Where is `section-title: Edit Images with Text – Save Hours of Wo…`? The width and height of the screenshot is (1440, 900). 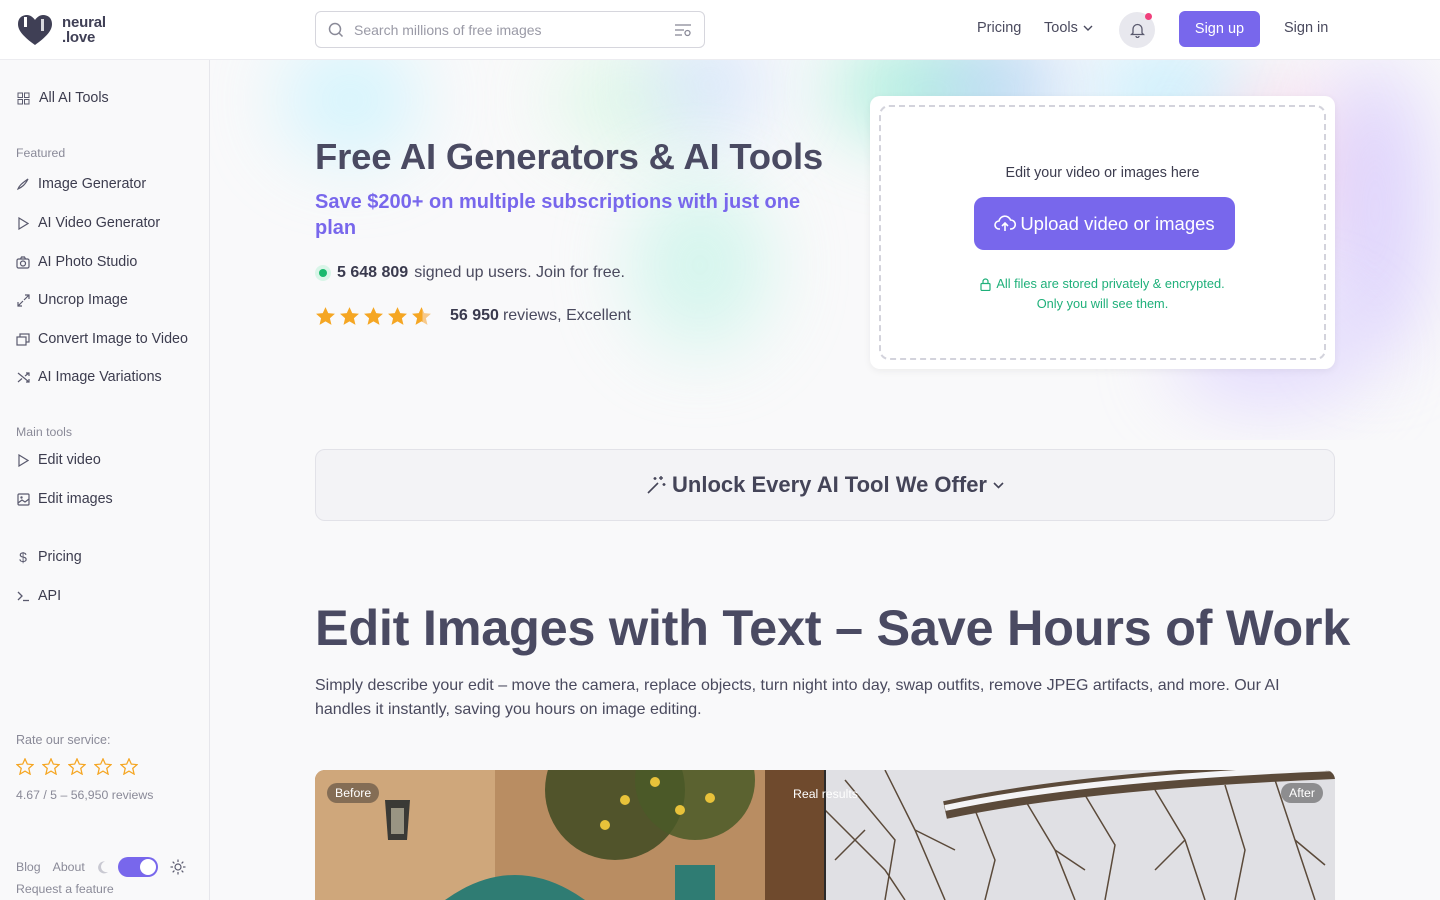 section-title: Edit Images with Text – Save Hours of Wo… is located at coordinates (833, 627).